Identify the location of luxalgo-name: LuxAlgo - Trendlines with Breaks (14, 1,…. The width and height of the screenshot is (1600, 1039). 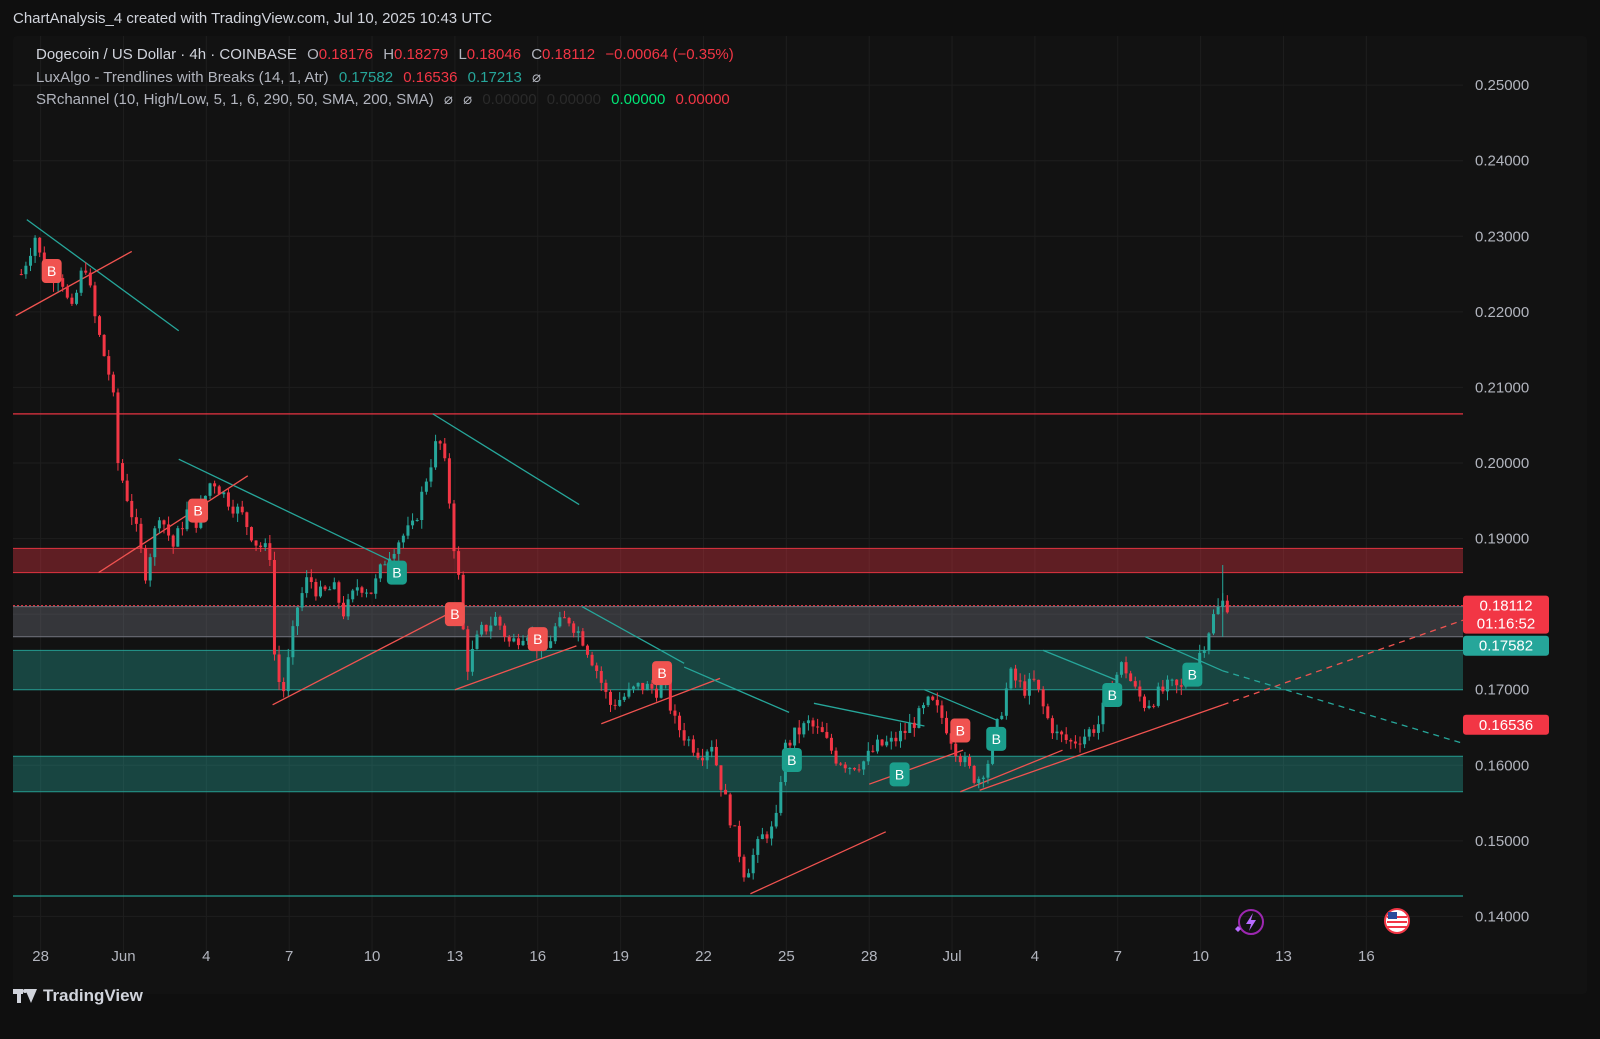
(182, 77).